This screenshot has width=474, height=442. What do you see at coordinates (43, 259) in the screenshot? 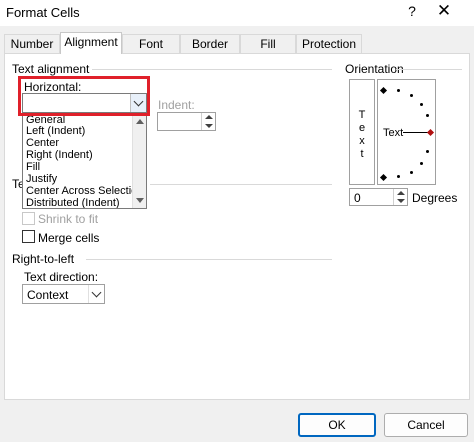
I see `rtl-group-label: Right-to-left` at bounding box center [43, 259].